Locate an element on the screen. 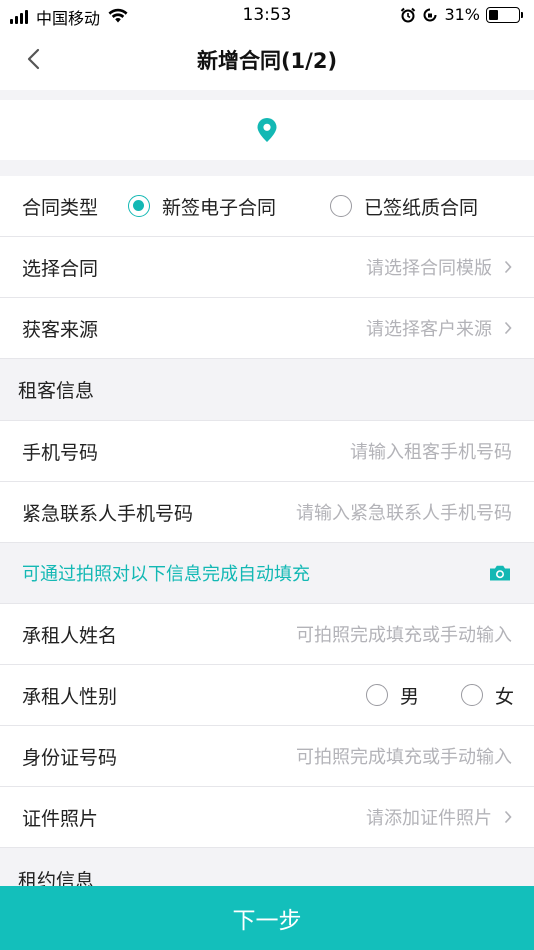  back-button is located at coordinates (33, 59).